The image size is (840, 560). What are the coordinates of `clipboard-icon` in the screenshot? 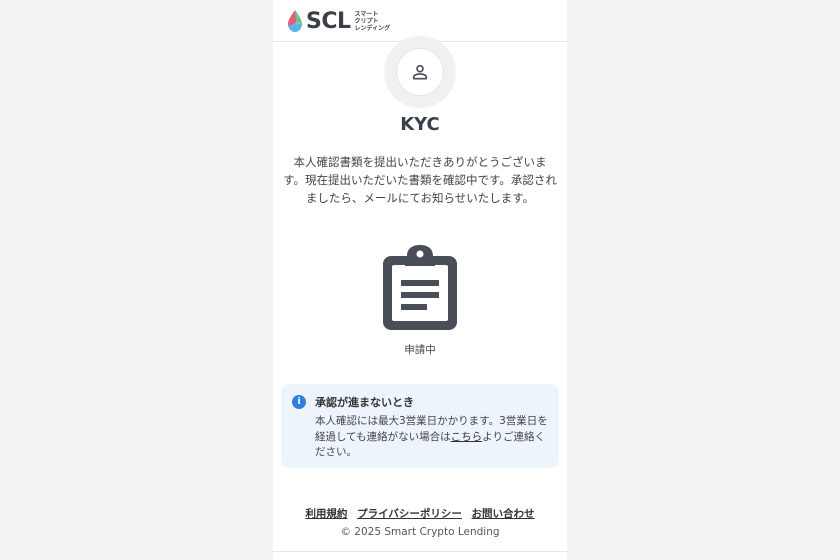 It's located at (420, 287).